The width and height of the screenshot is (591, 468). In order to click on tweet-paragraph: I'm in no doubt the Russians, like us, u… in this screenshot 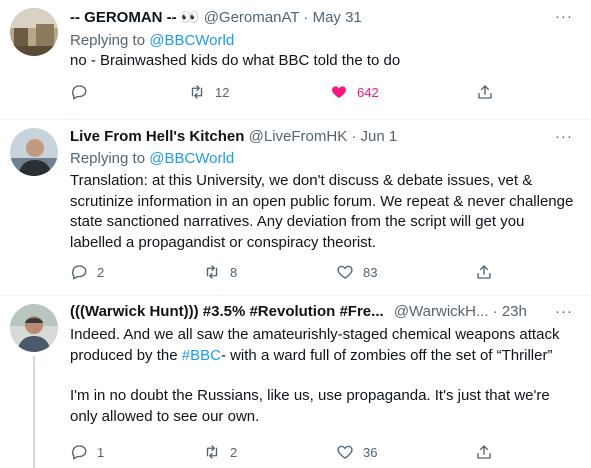, I will do `click(310, 406)`.